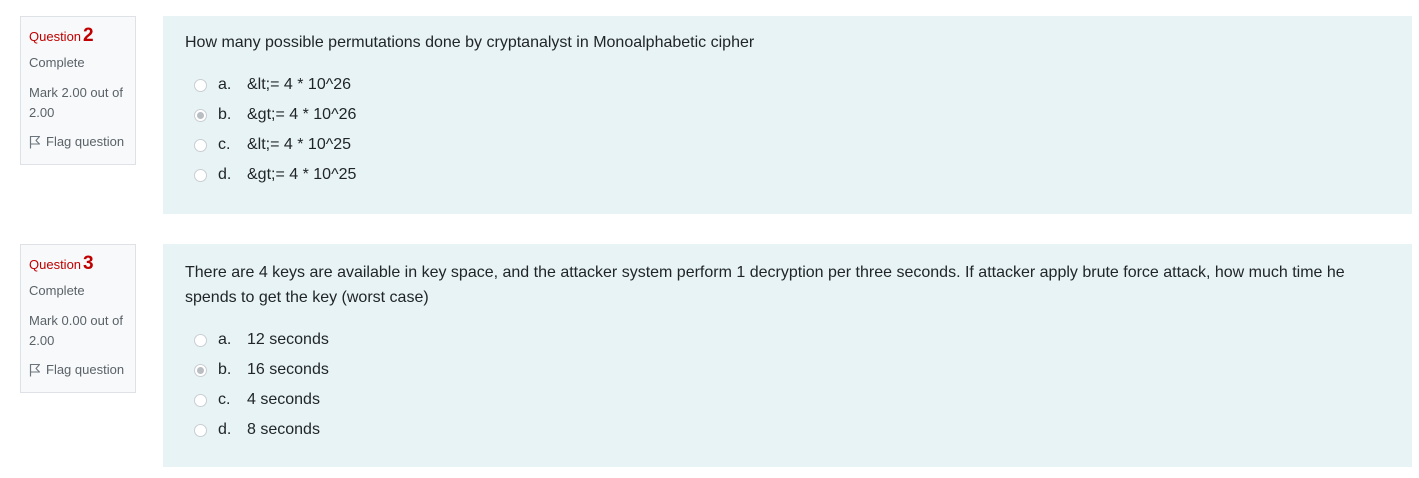  I want to click on option-text: &lt;= 4 * 10^25, so click(299, 144).